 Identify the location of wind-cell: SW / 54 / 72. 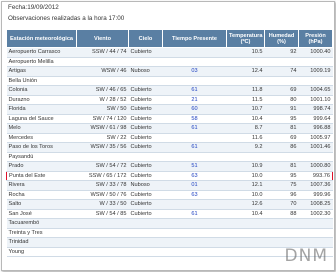
(102, 166).